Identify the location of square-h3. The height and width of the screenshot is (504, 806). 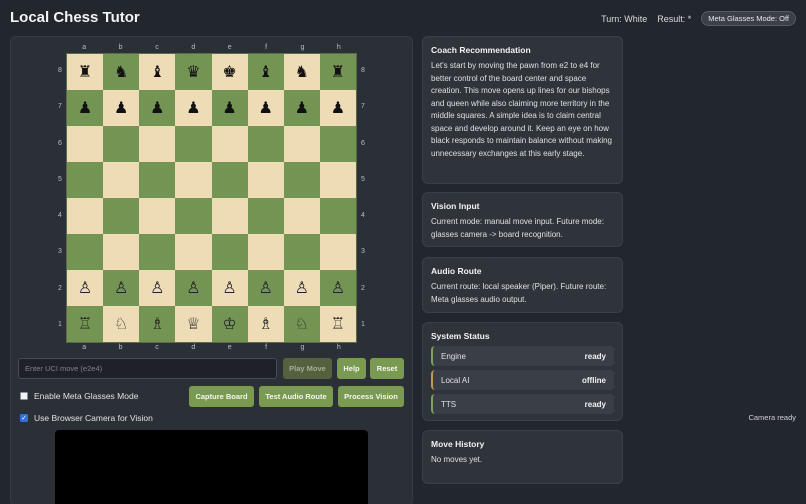
(337, 252).